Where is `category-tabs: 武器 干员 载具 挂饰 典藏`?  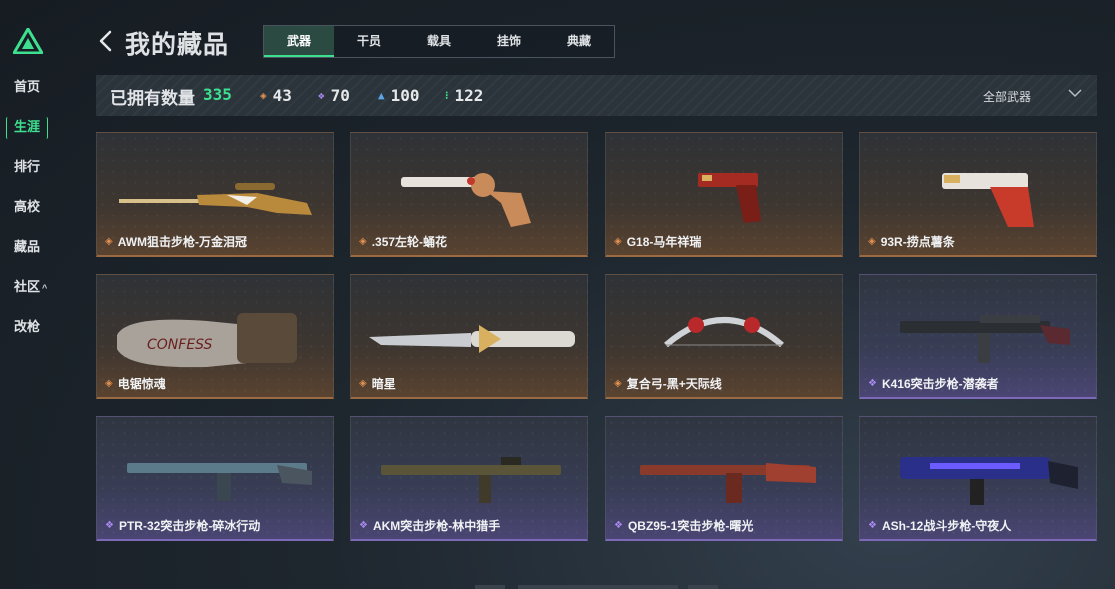 category-tabs: 武器 干员 载具 挂饰 典藏 is located at coordinates (439, 41).